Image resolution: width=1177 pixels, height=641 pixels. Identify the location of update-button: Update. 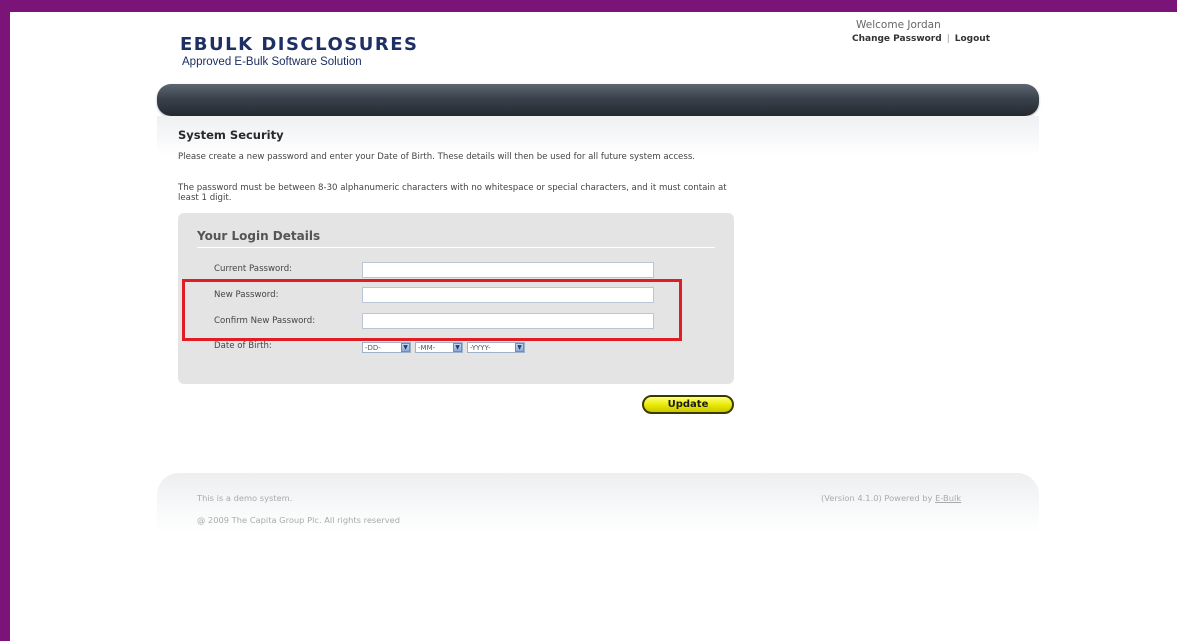
(688, 404).